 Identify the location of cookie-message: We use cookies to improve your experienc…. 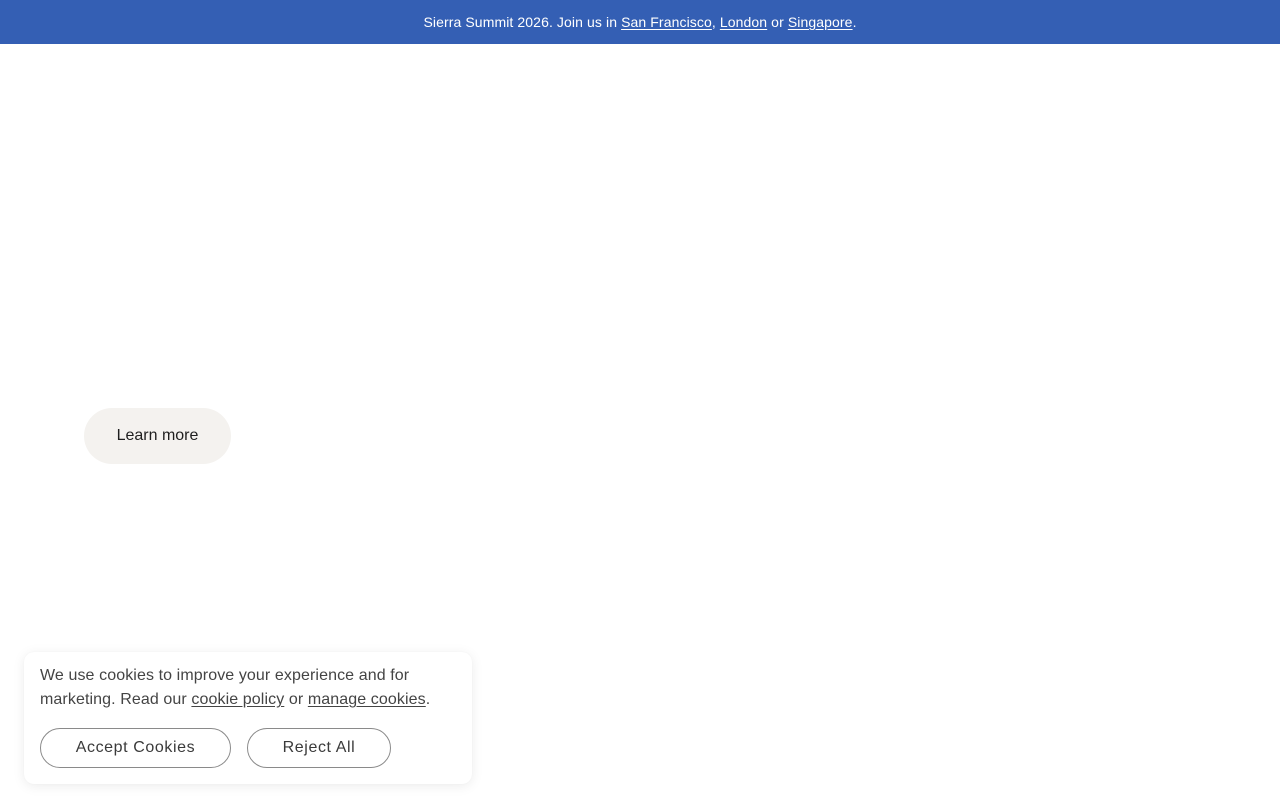
(248, 688).